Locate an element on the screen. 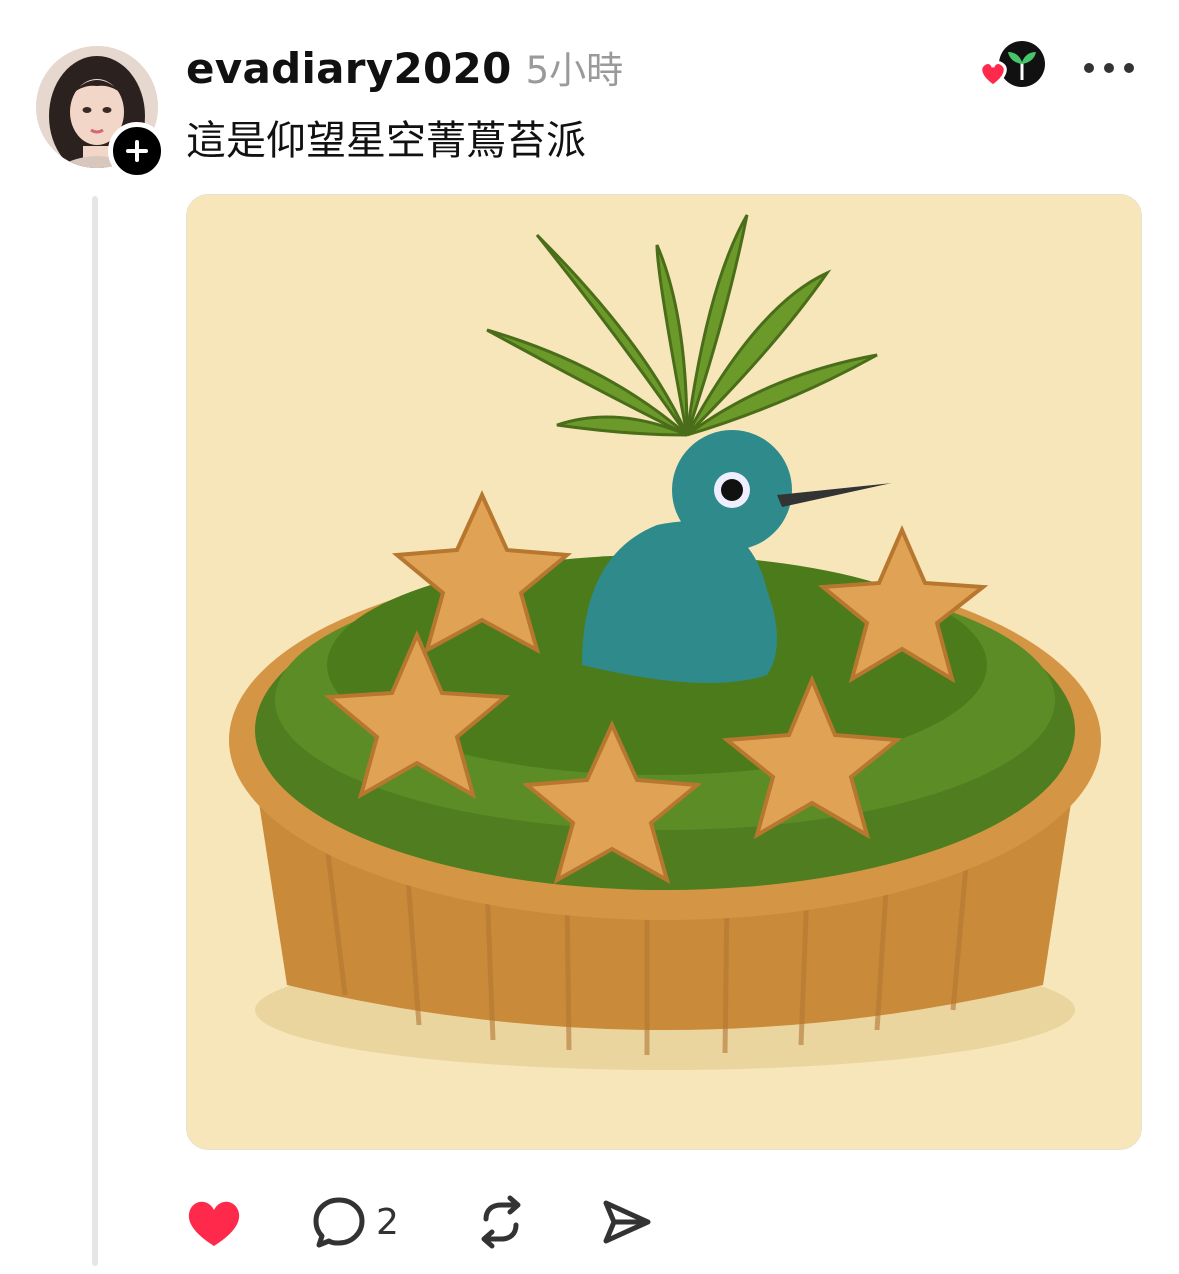 This screenshot has width=1179, height=1274. post-header: evadiary2020 5小時 is located at coordinates (404, 69).